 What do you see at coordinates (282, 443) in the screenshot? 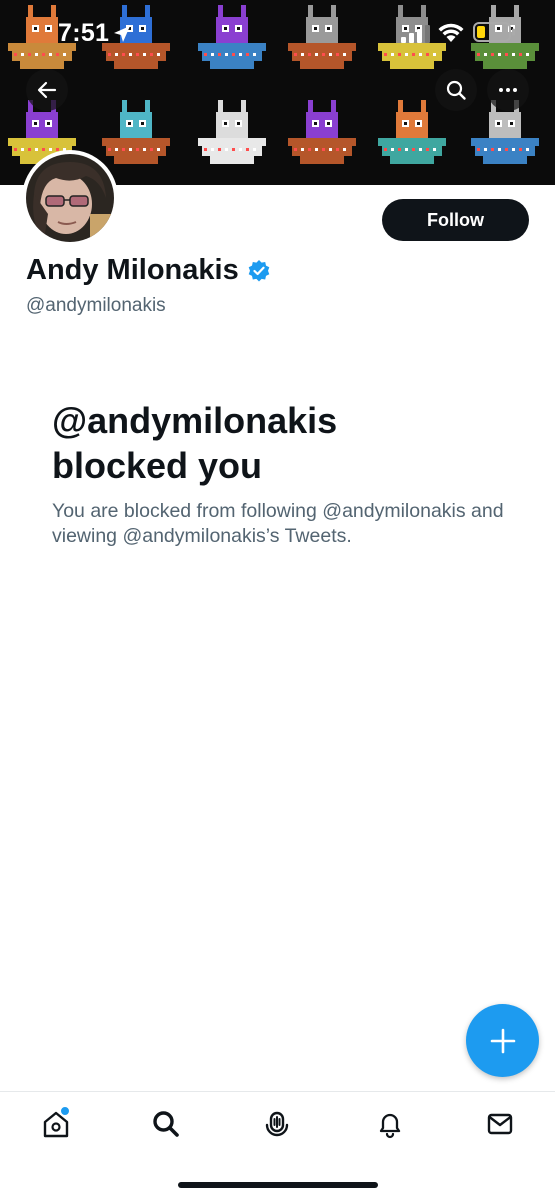
I see `blocked-title: @andymilonakis blocked you` at bounding box center [282, 443].